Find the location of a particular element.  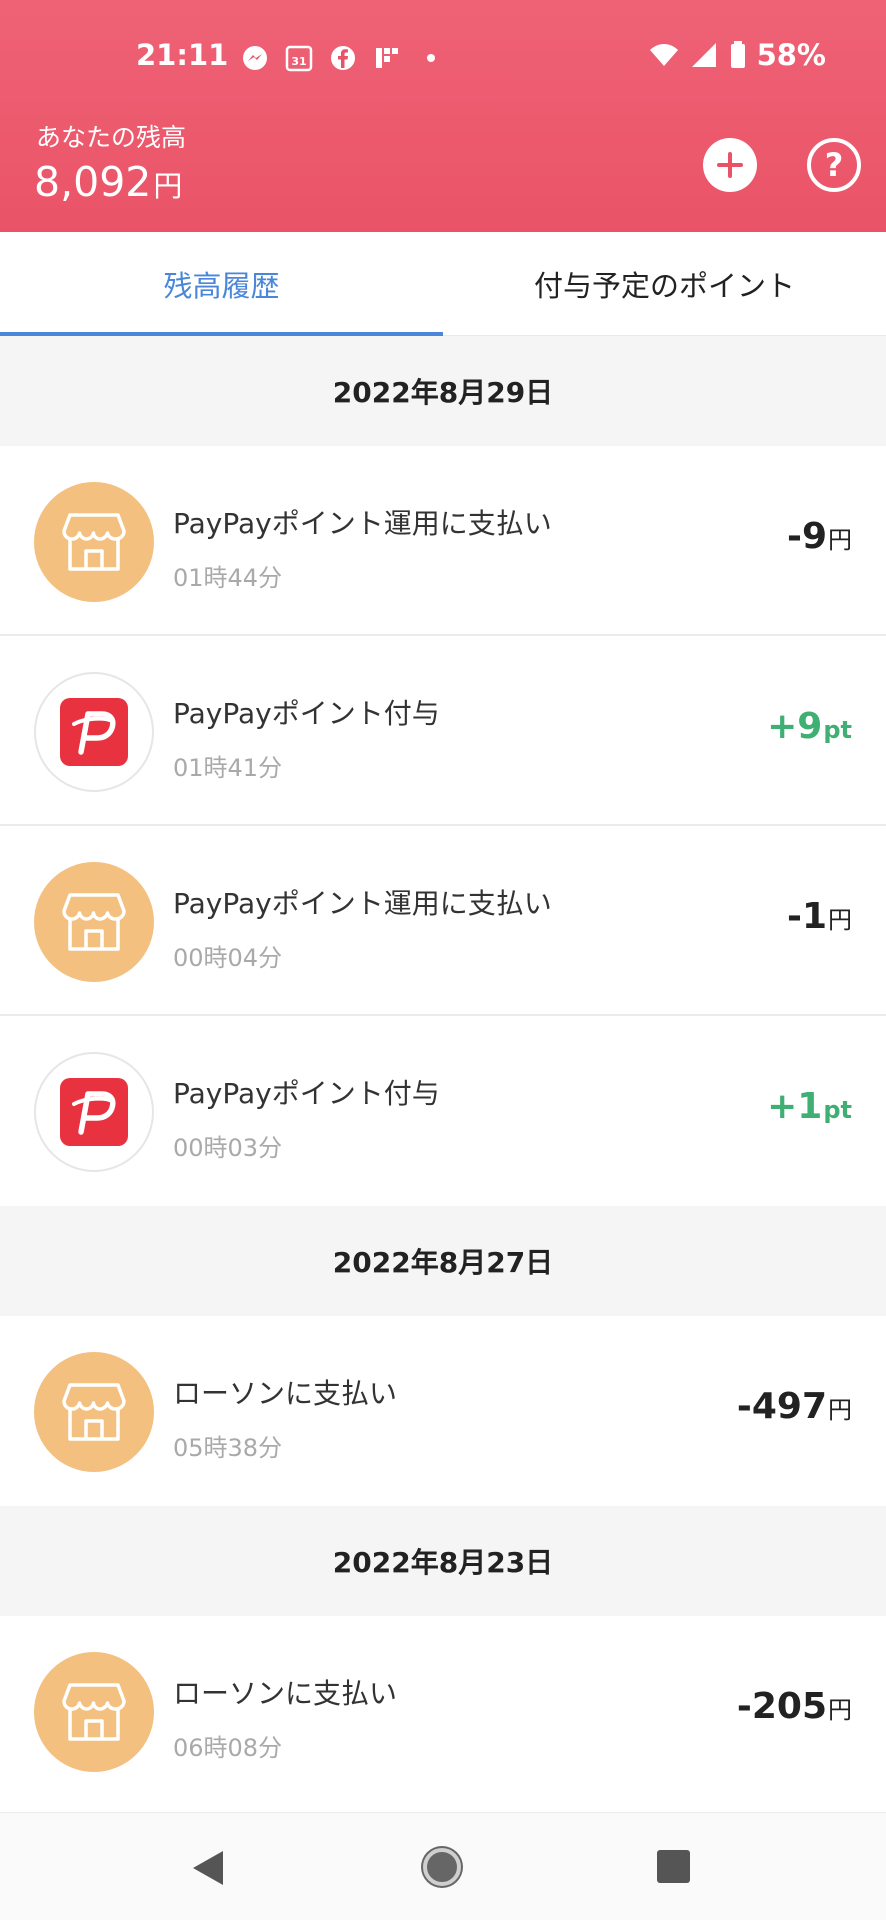

status-time: 21:11 is located at coordinates (182, 55).